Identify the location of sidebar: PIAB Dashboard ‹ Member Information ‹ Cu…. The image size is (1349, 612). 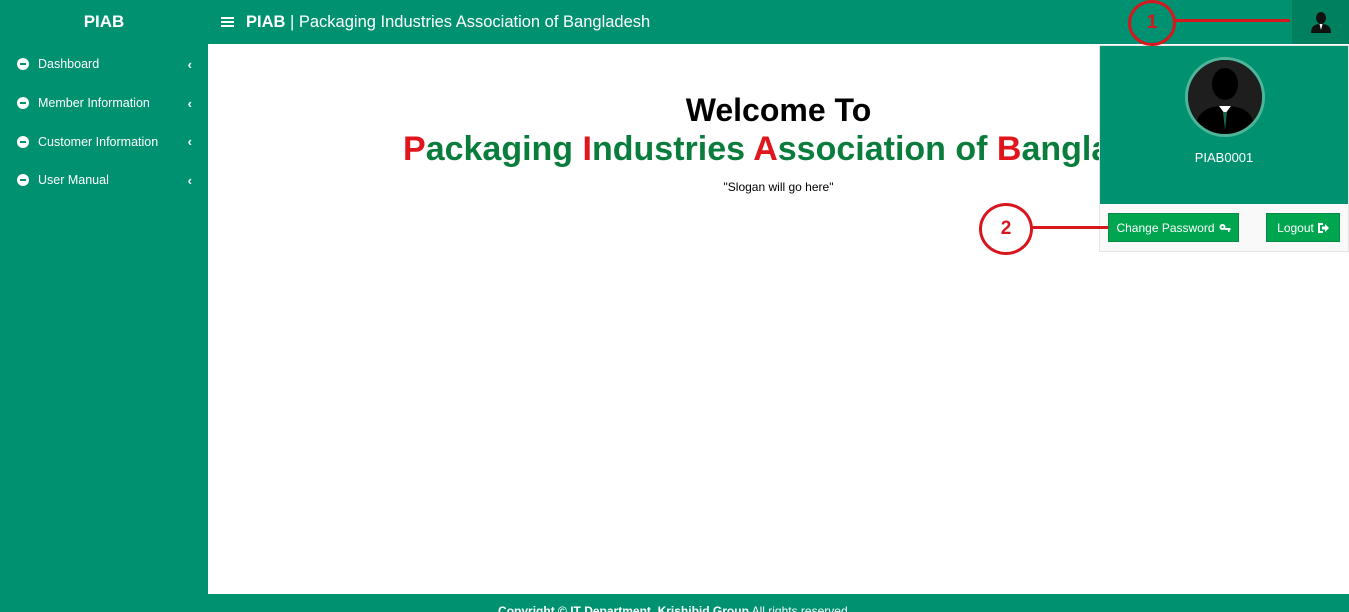
(104, 297).